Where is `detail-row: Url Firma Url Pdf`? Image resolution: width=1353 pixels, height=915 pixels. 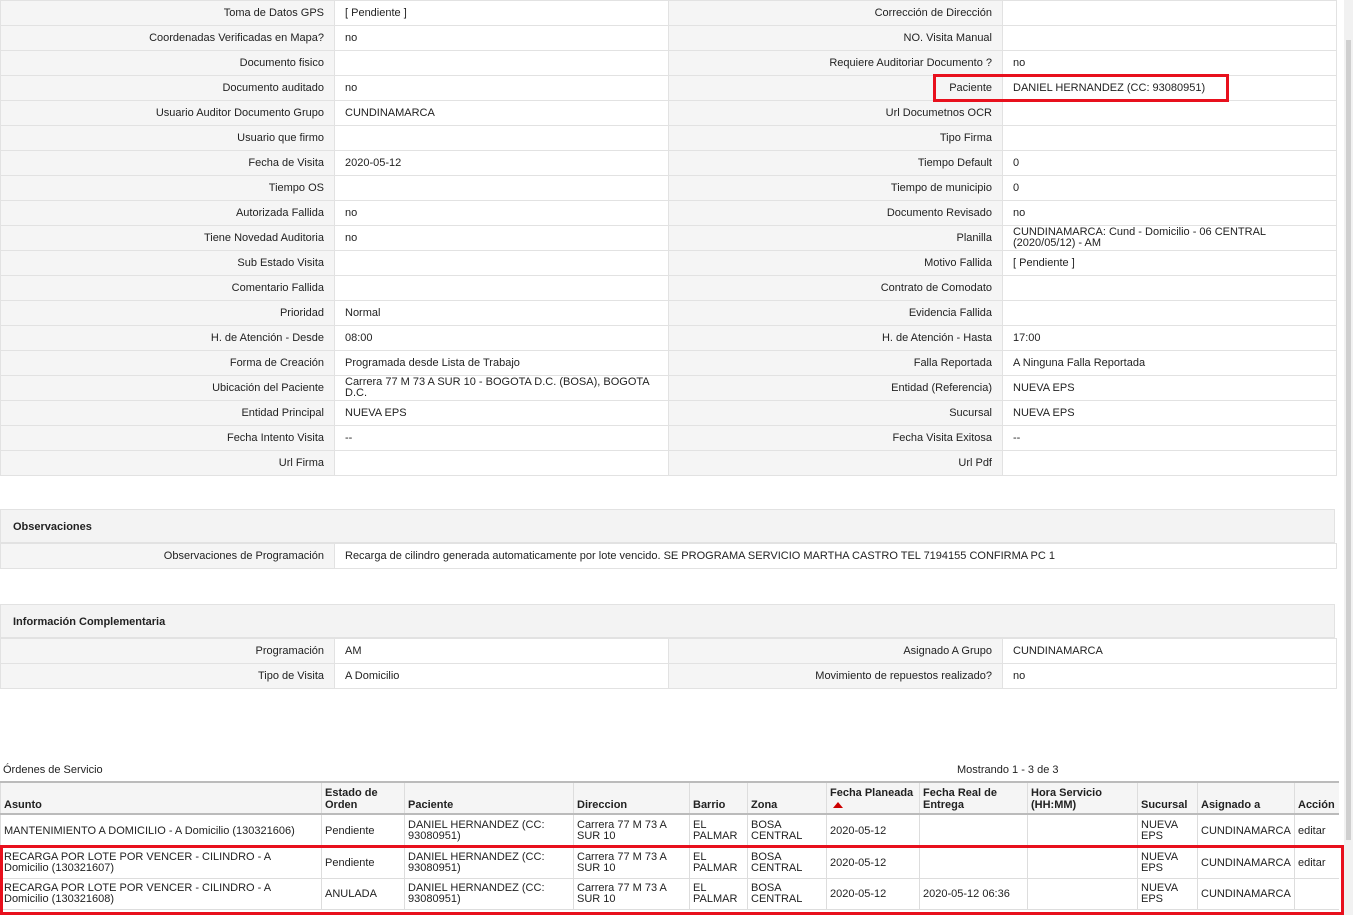
detail-row: Url Firma Url Pdf is located at coordinates (668, 463).